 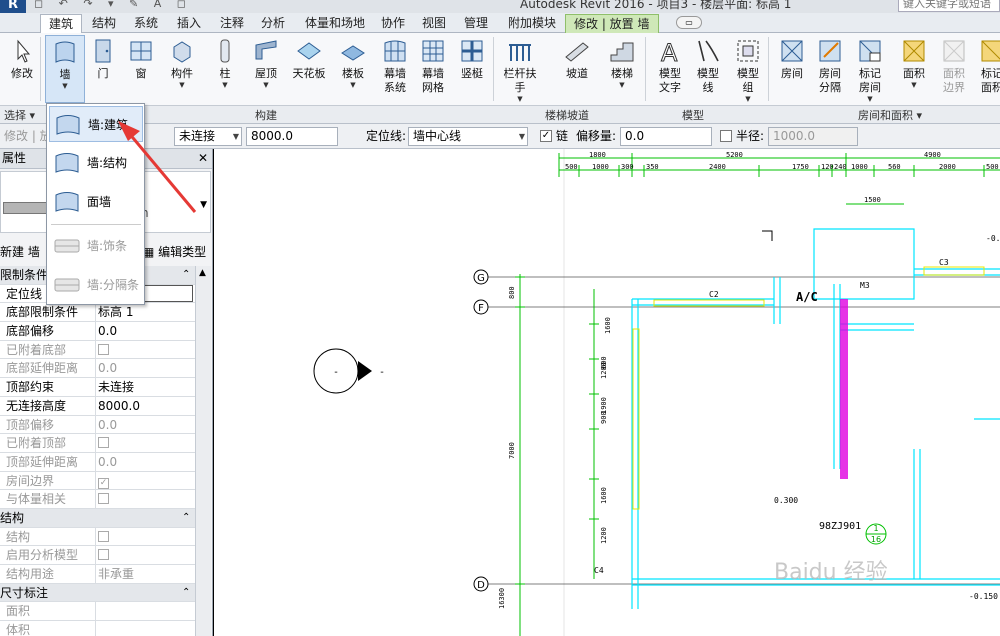 What do you see at coordinates (792, 69) in the screenshot?
I see `ribbon-tool-18: 房间` at bounding box center [792, 69].